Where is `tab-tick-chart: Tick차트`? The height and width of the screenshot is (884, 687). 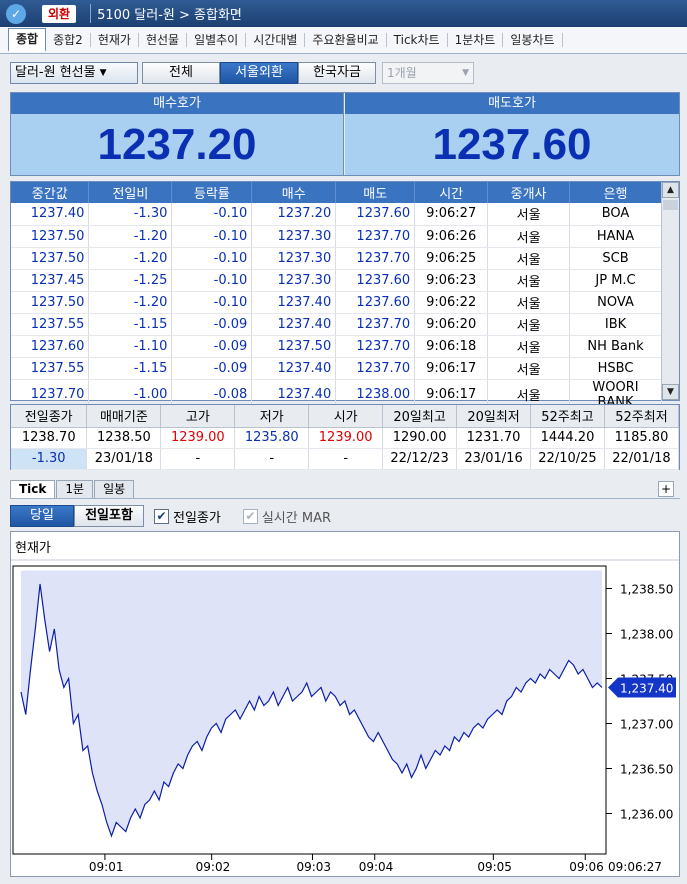
tab-tick-chart: Tick차트 is located at coordinates (417, 40).